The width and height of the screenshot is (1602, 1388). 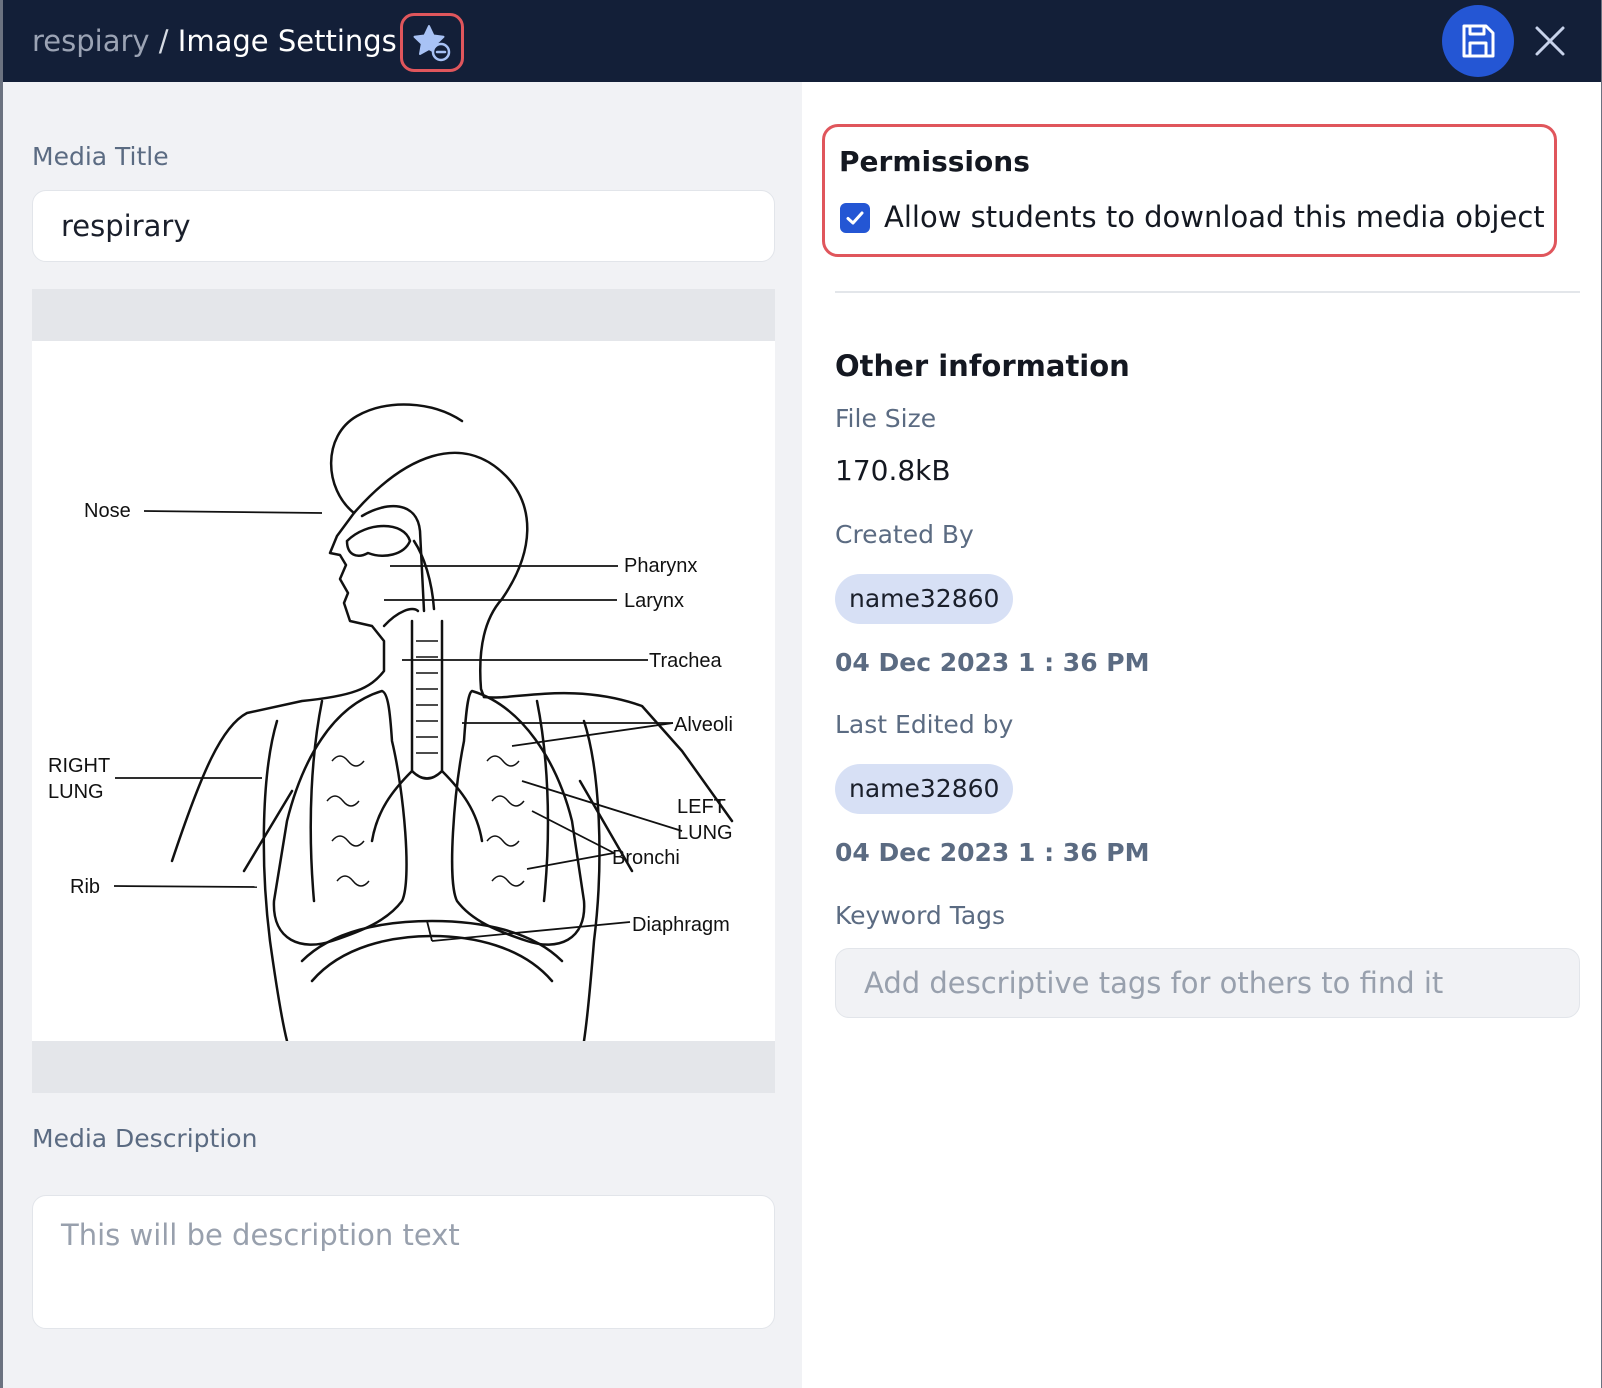 I want to click on remove-favorite-button, so click(x=432, y=42).